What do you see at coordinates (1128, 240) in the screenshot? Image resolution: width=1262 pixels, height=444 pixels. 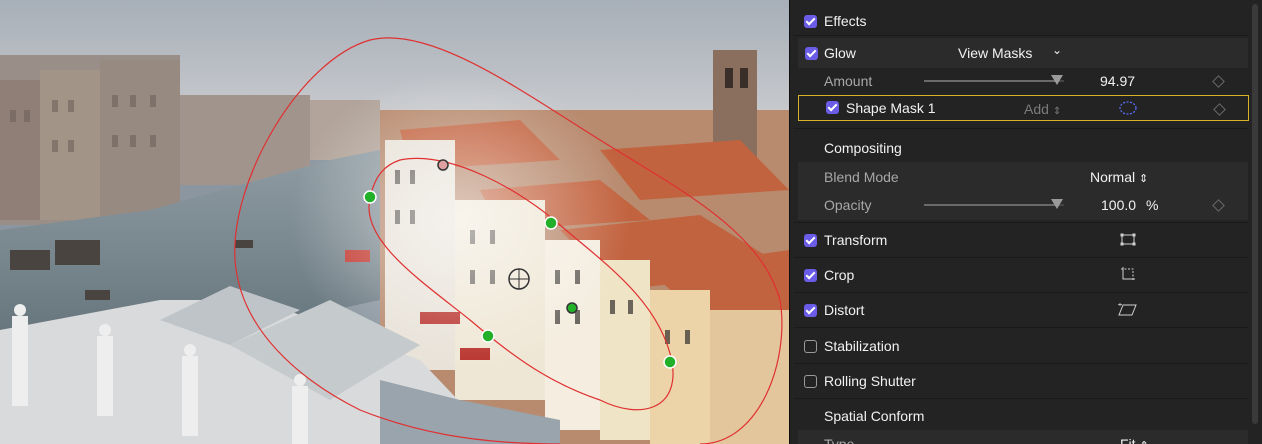 I see `transform-icon` at bounding box center [1128, 240].